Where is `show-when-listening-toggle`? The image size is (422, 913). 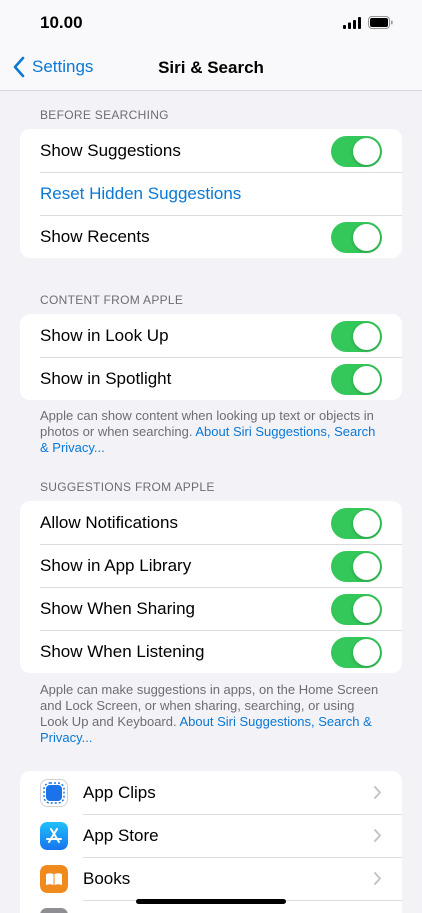 show-when-listening-toggle is located at coordinates (356, 652).